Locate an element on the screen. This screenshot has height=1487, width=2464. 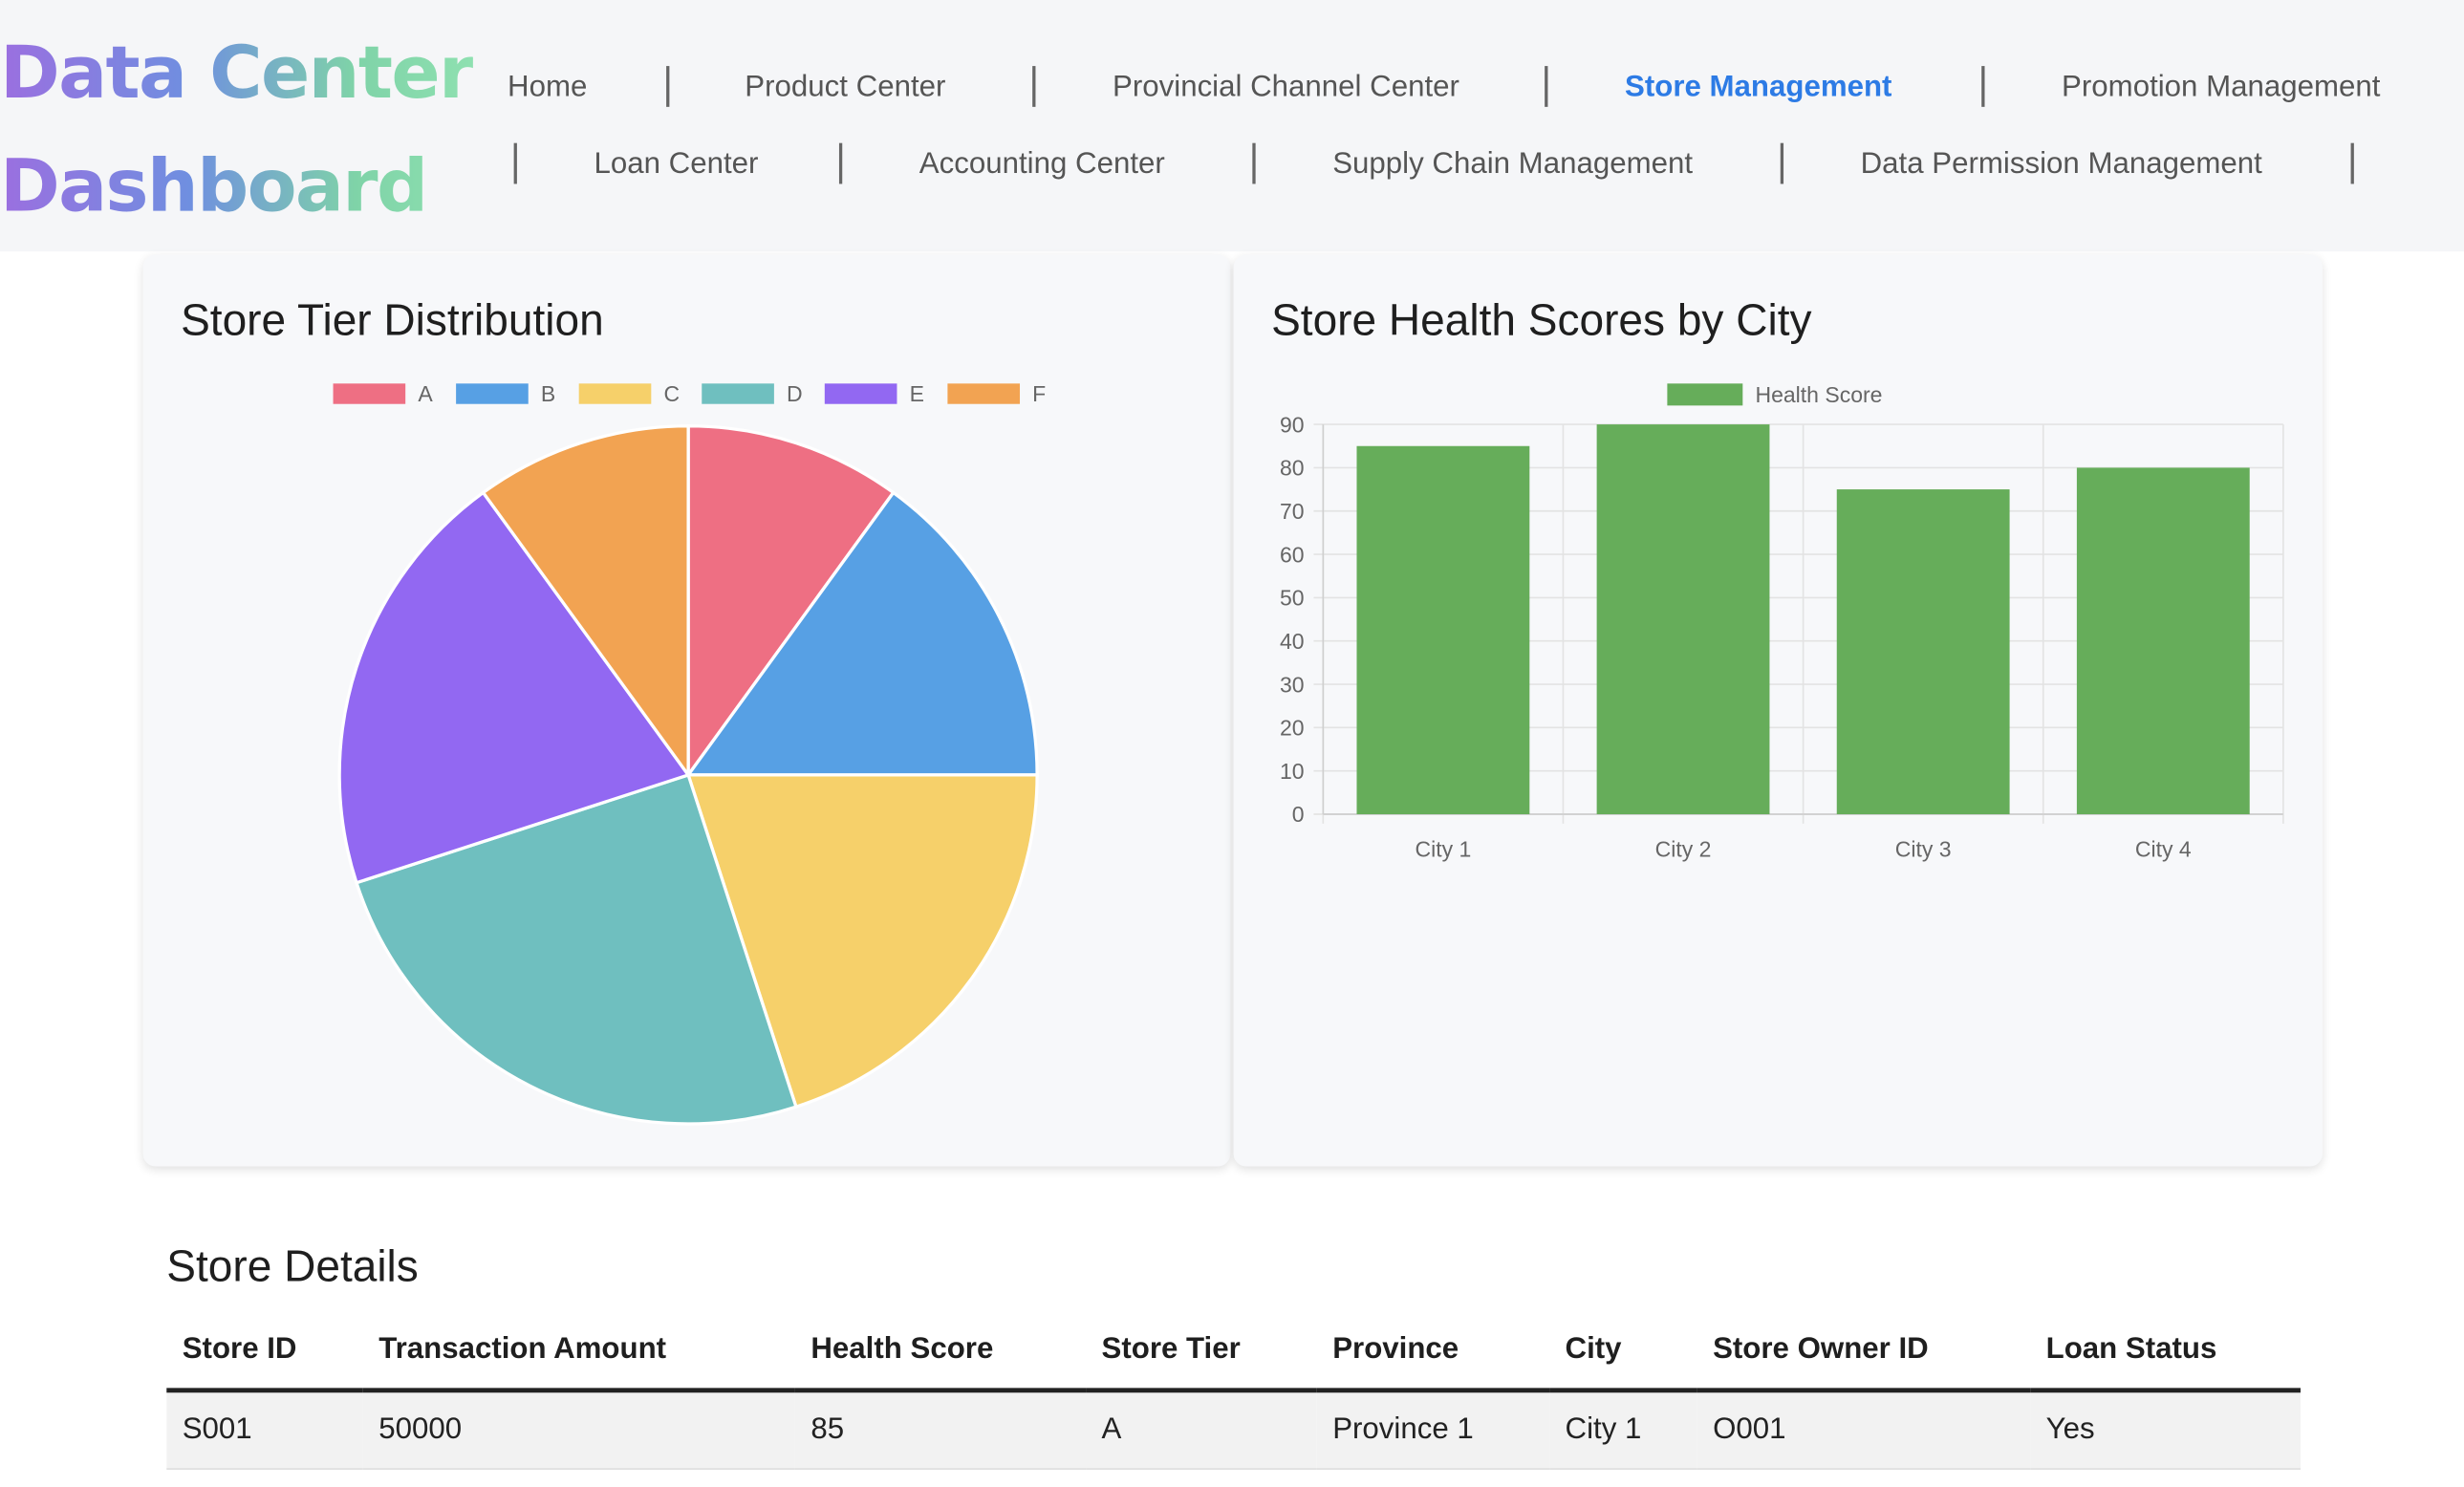
y-tick-label: 20 is located at coordinates (1293, 729).